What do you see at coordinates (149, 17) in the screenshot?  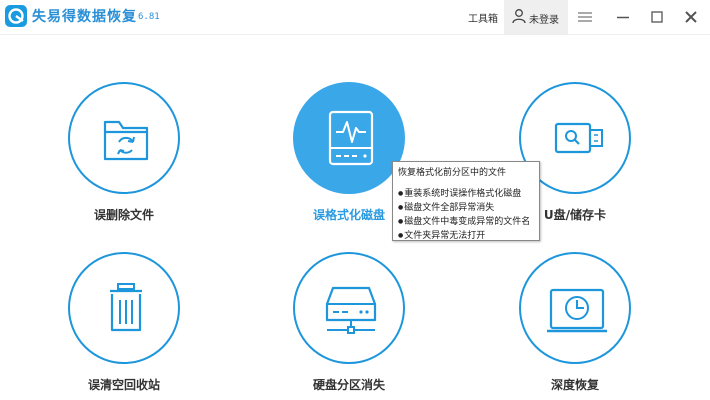 I see `app-version: 6.81` at bounding box center [149, 17].